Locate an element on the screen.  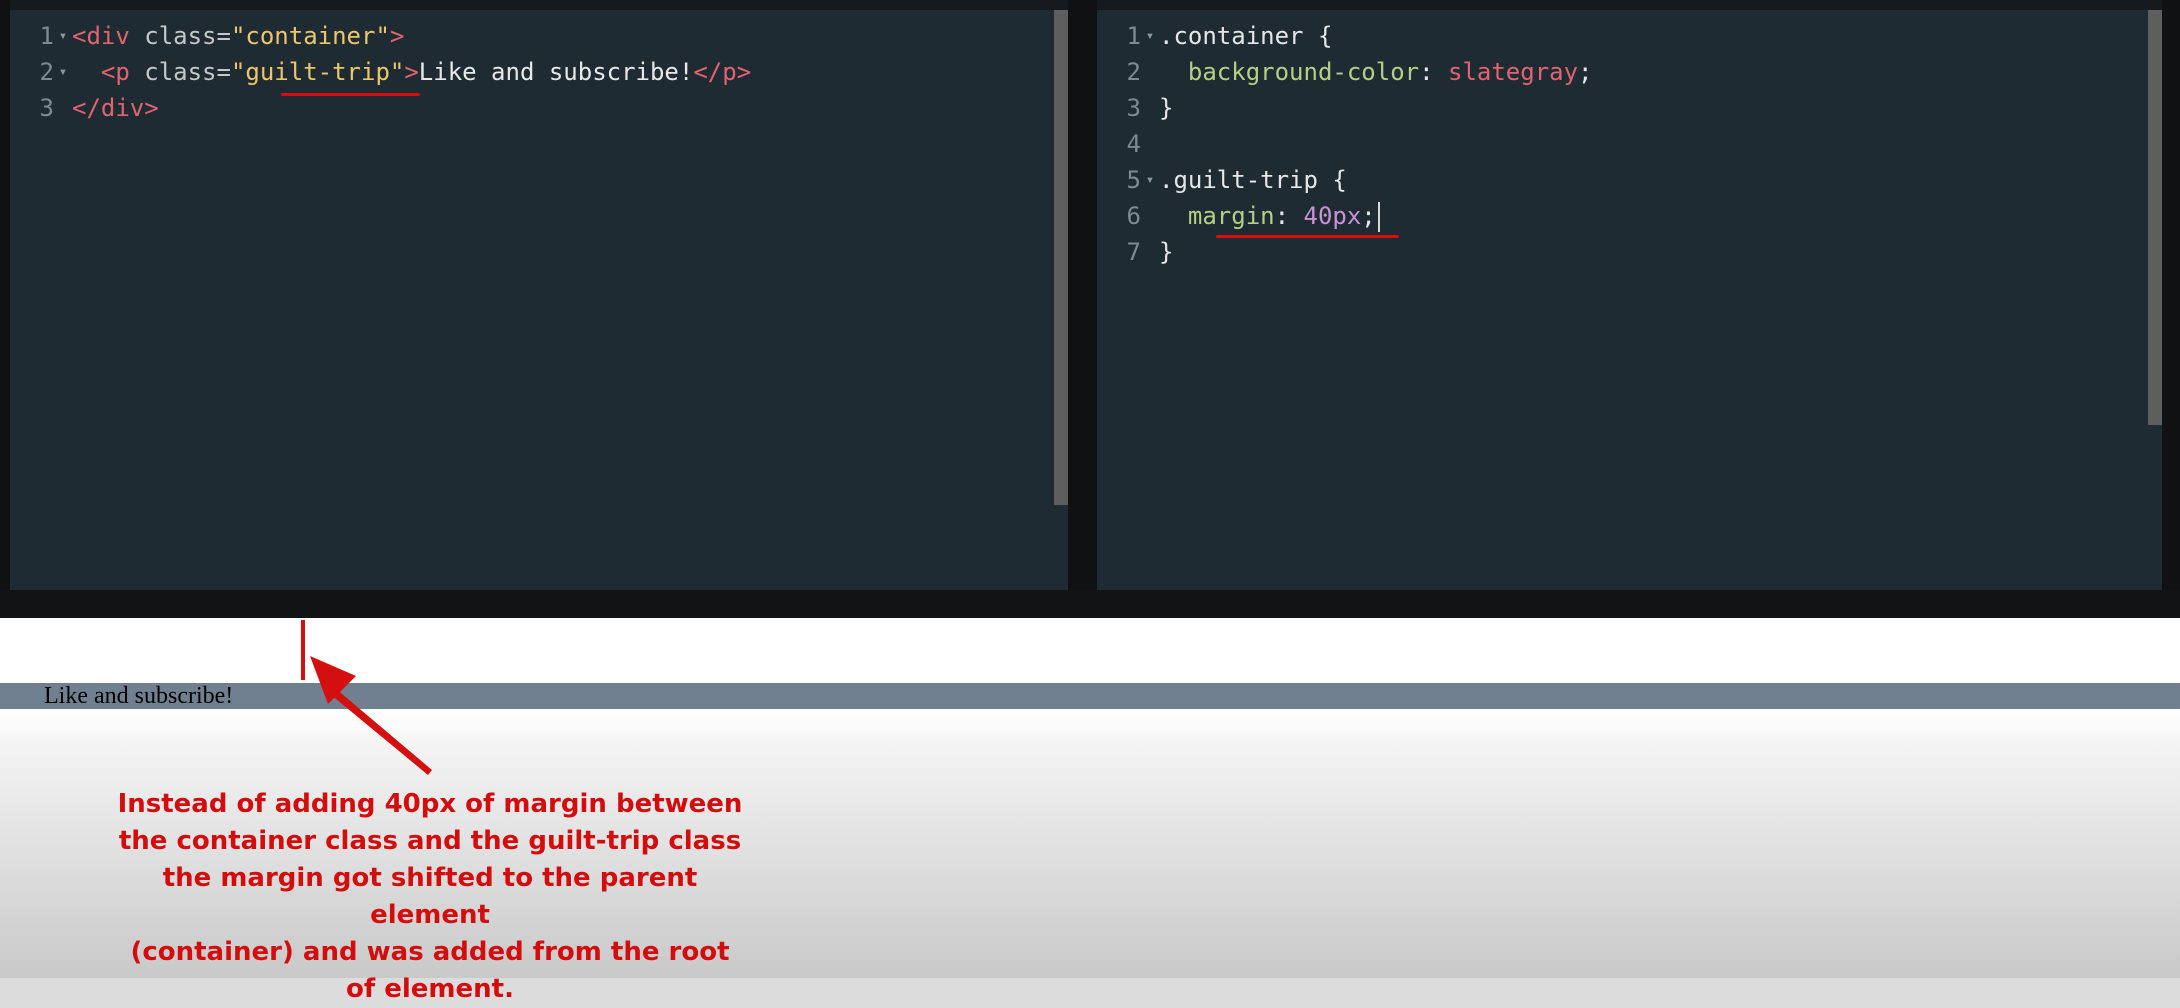
annotation-line: (container) and was added from the root is located at coordinates (430, 952).